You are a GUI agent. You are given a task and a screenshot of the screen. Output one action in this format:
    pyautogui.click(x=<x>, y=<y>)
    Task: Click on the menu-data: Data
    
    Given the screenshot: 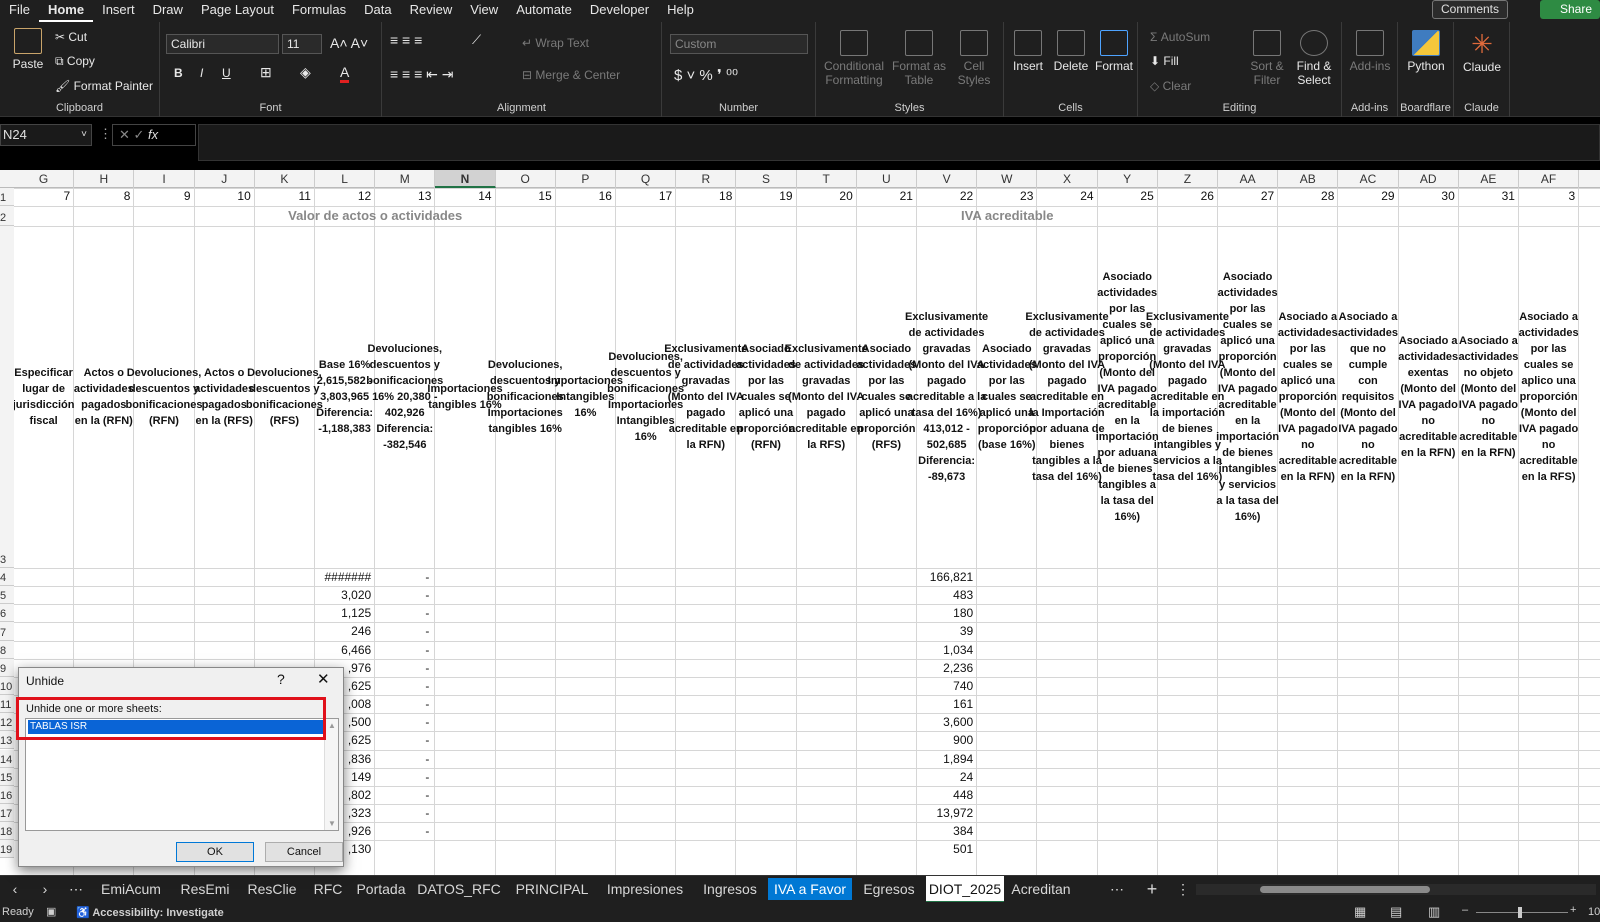 What is the action you would take?
    pyautogui.click(x=377, y=11)
    